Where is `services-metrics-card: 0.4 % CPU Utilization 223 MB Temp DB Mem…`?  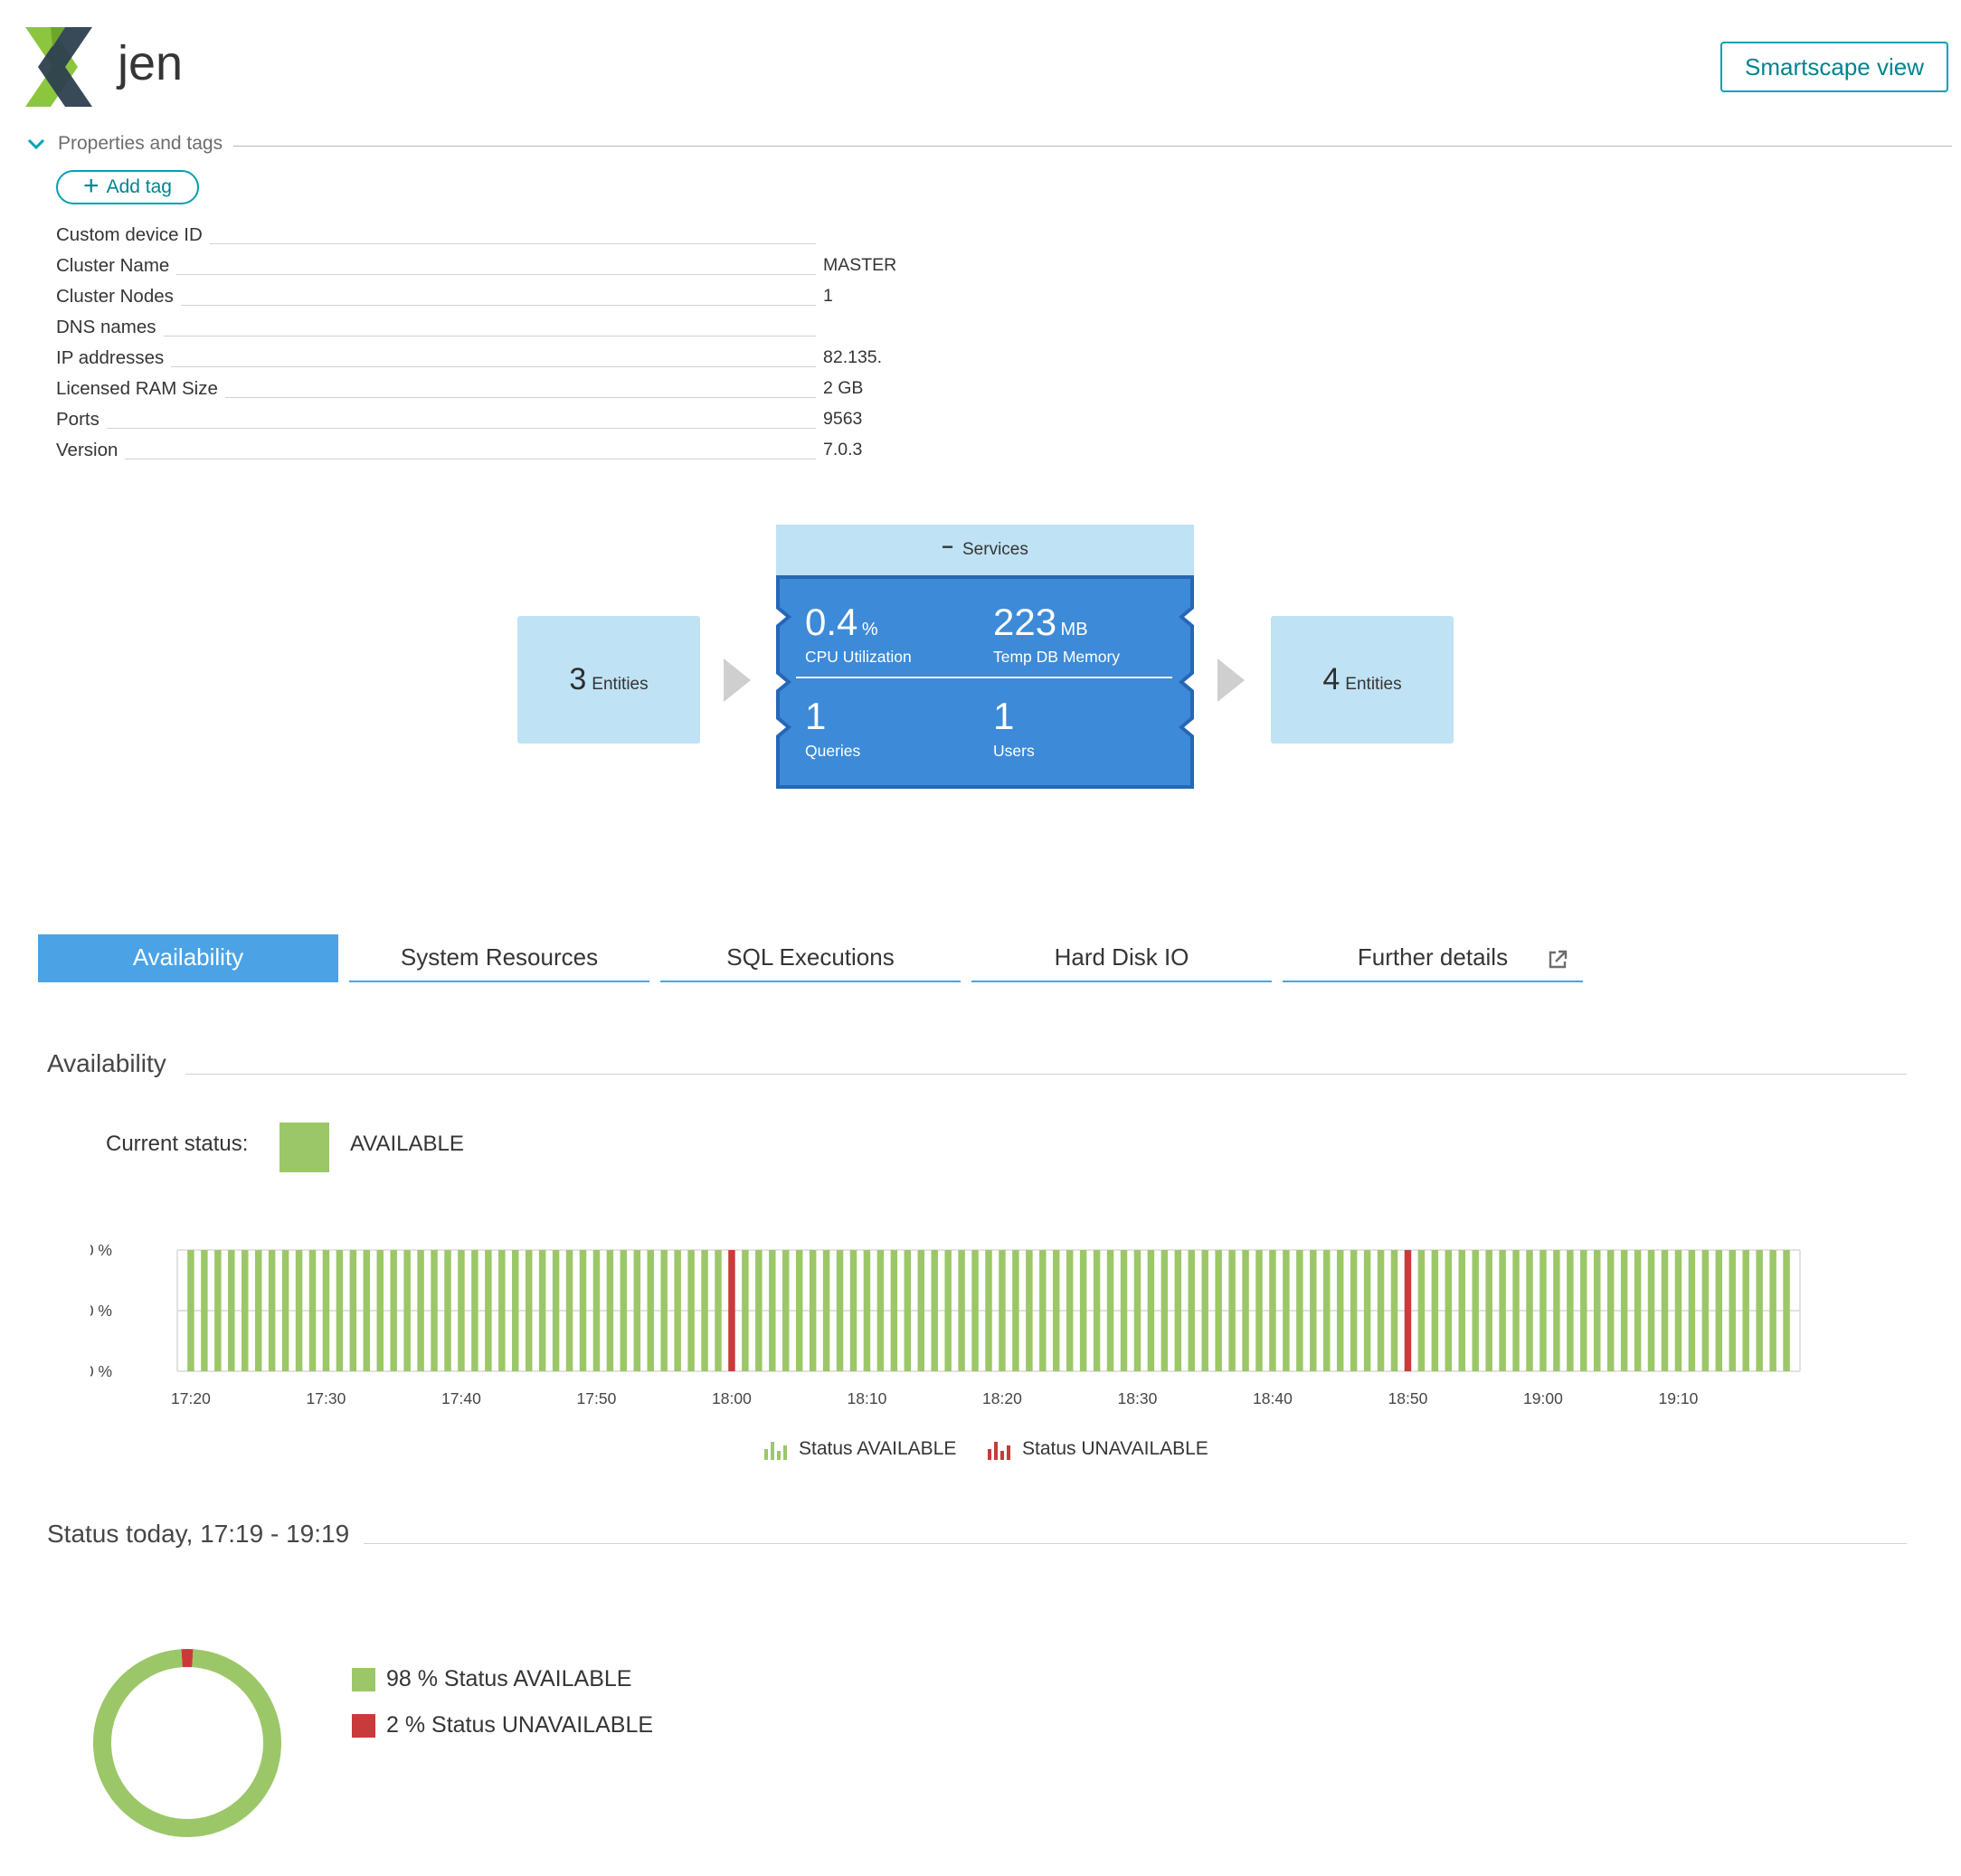 services-metrics-card: 0.4 % CPU Utilization 223 MB Temp DB Mem… is located at coordinates (985, 682).